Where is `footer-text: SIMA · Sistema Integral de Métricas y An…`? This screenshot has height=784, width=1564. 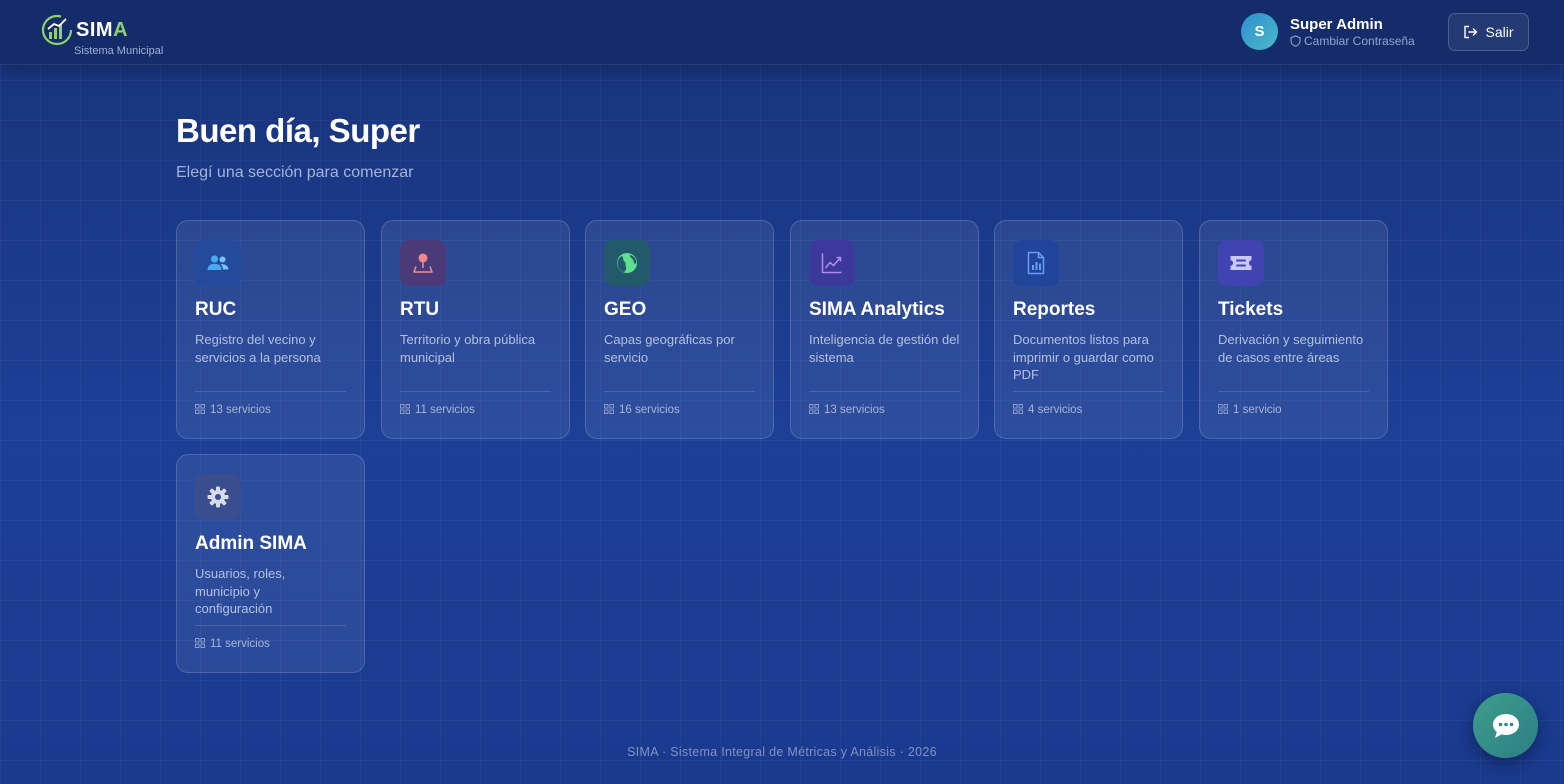 footer-text: SIMA · Sistema Integral de Métricas y An… is located at coordinates (782, 752).